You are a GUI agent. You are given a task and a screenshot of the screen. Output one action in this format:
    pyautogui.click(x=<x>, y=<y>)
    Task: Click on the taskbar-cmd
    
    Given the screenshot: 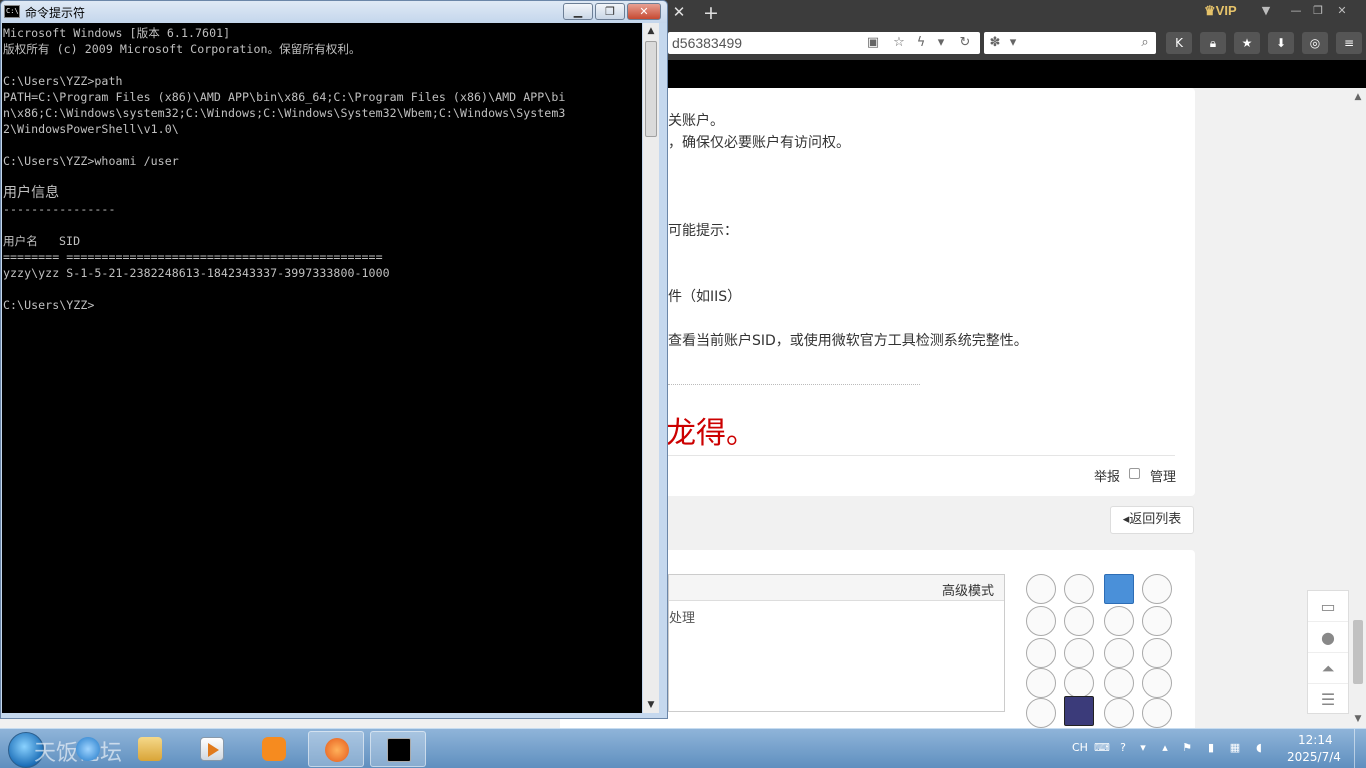 What is the action you would take?
    pyautogui.click(x=398, y=749)
    